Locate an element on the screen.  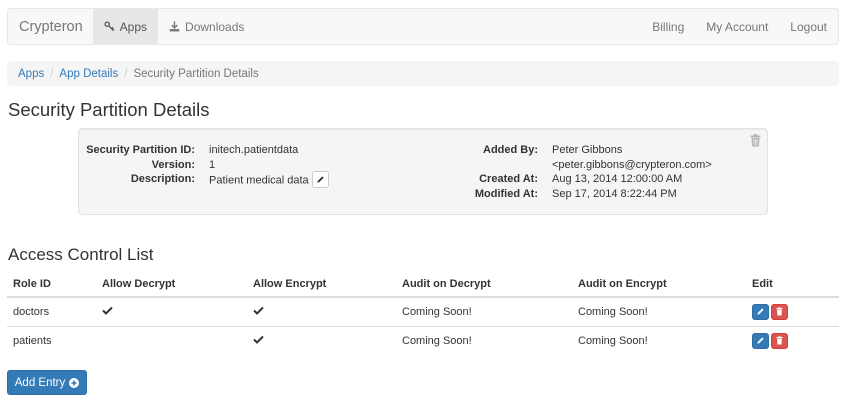
description-value: Patient medical data is located at coordinates (259, 180).